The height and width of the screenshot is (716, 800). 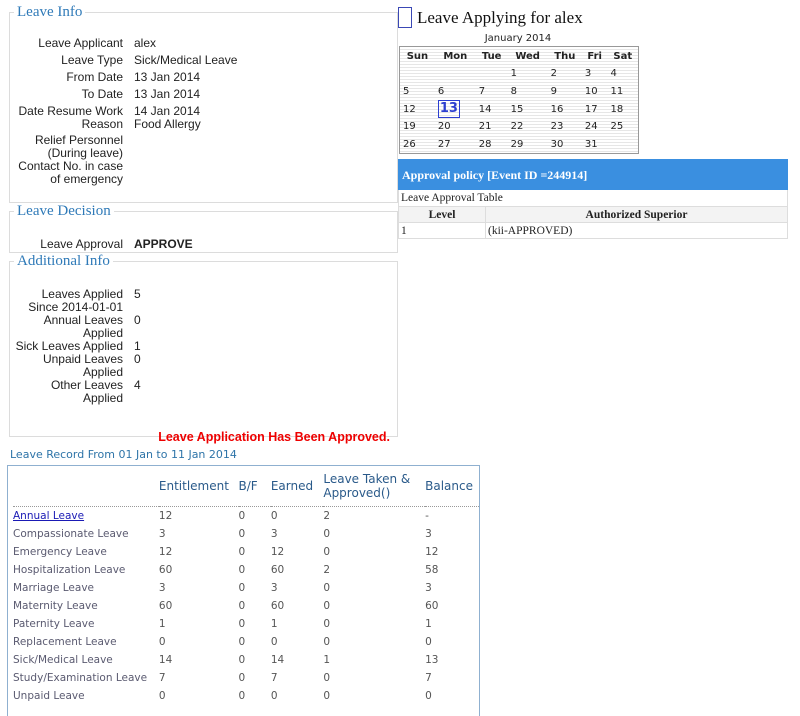 What do you see at coordinates (137, 294) in the screenshot?
I see `leaves-applied-value: 5` at bounding box center [137, 294].